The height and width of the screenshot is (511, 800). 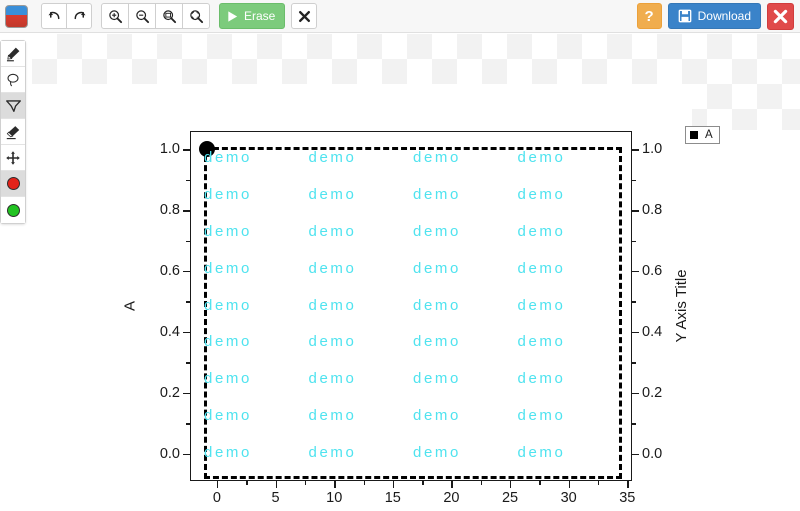 I want to click on undo-button, so click(x=54, y=16).